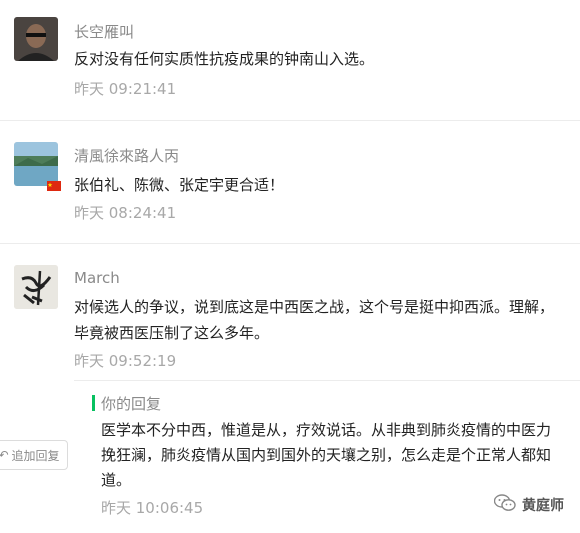  What do you see at coordinates (504, 505) in the screenshot?
I see `wechat-icon` at bounding box center [504, 505].